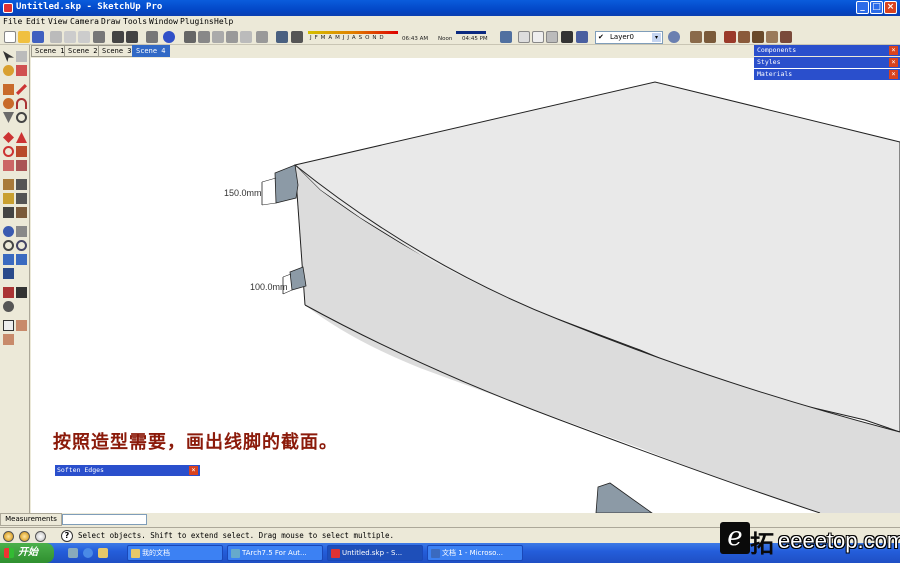  What do you see at coordinates (21, 245) in the screenshot?
I see `zoom-window-icon` at bounding box center [21, 245].